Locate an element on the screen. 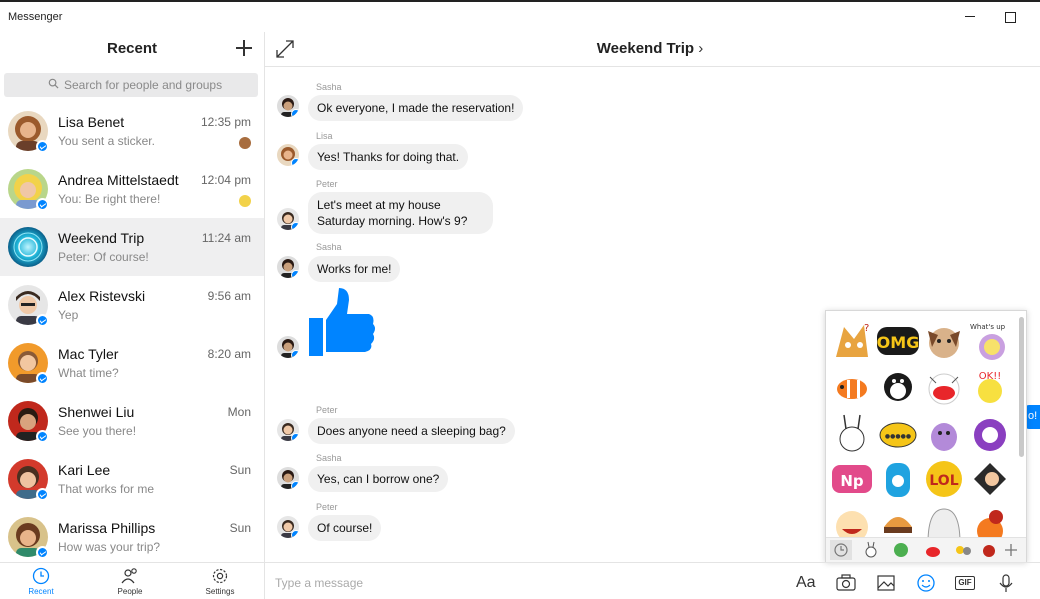  sticker-scrollbar is located at coordinates (1021, 387).